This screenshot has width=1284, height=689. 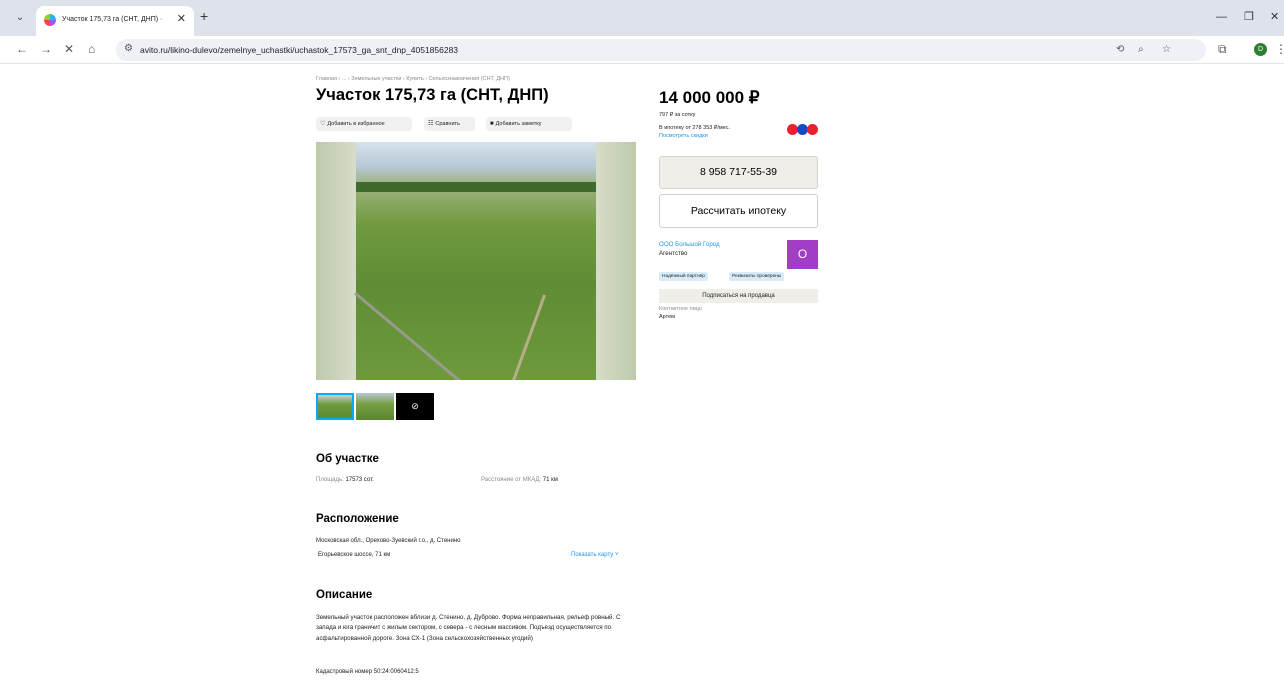 I want to click on price: 14 000 000 ₽, so click(x=709, y=97).